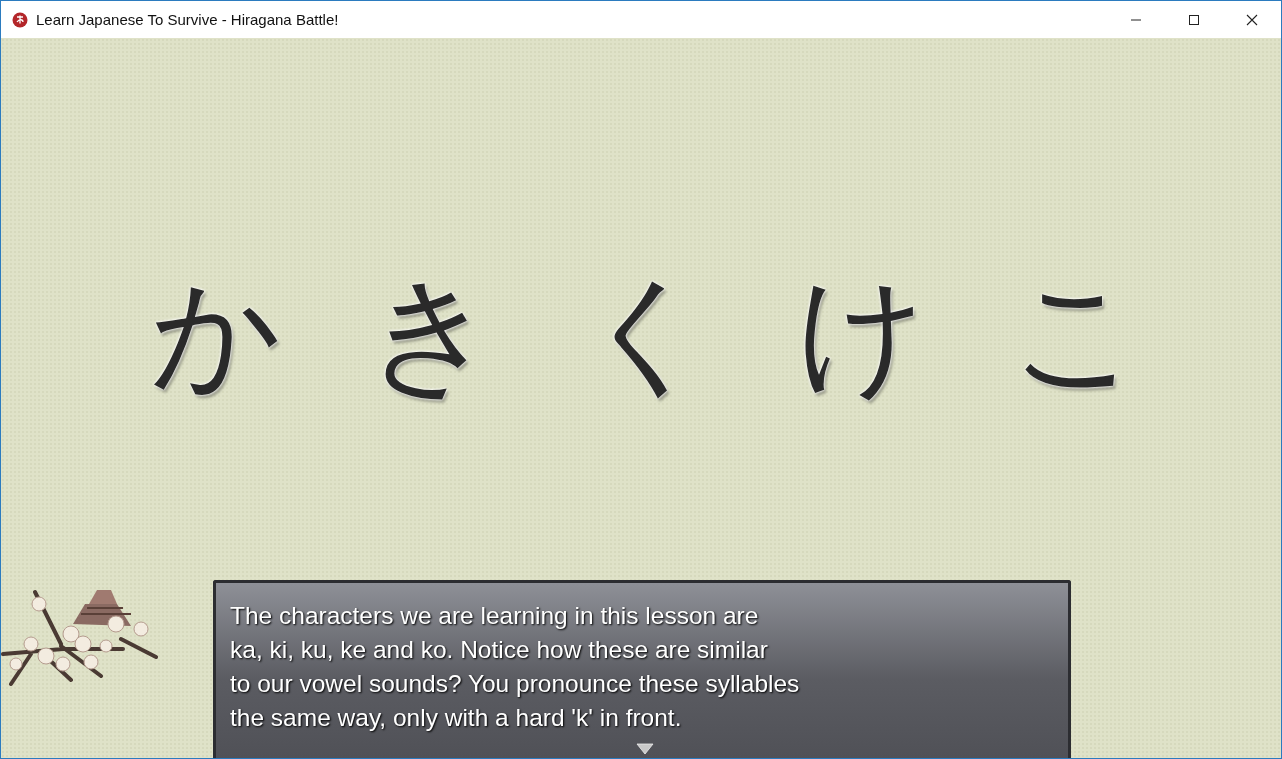  I want to click on hiragana-character: く, so click(646, 332).